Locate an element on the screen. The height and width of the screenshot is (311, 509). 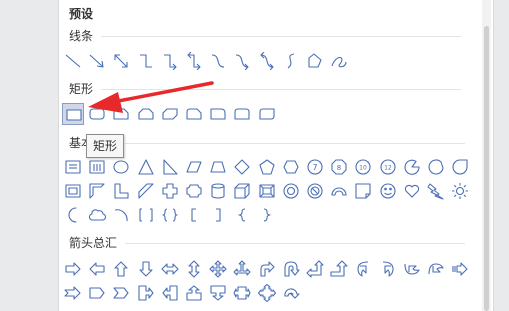
plaque-icon is located at coordinates (194, 191).